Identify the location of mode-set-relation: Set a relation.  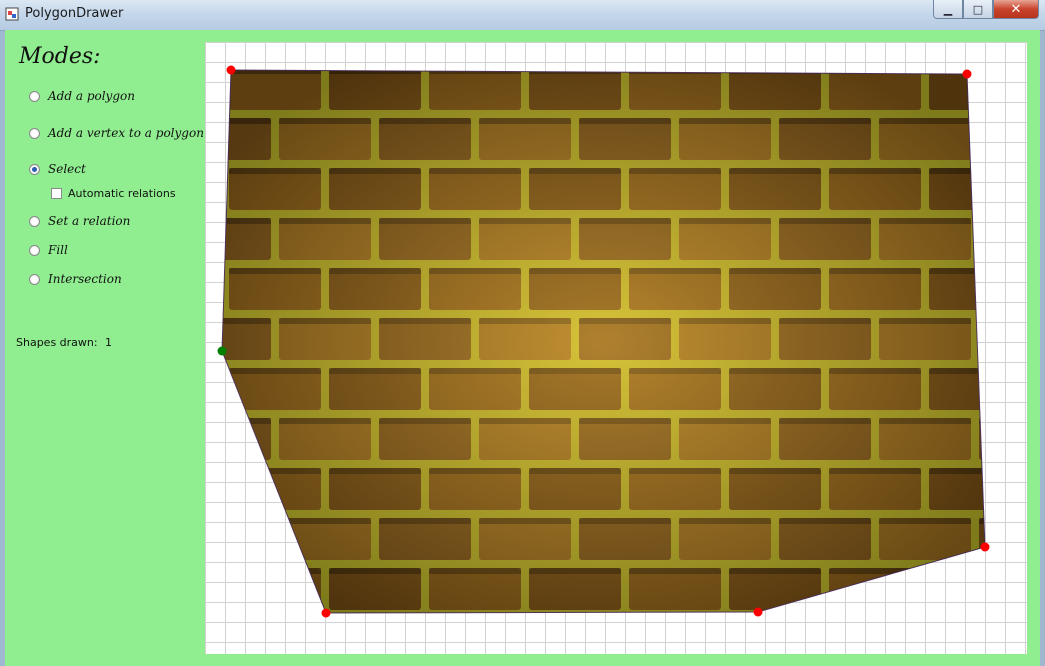
(79, 221).